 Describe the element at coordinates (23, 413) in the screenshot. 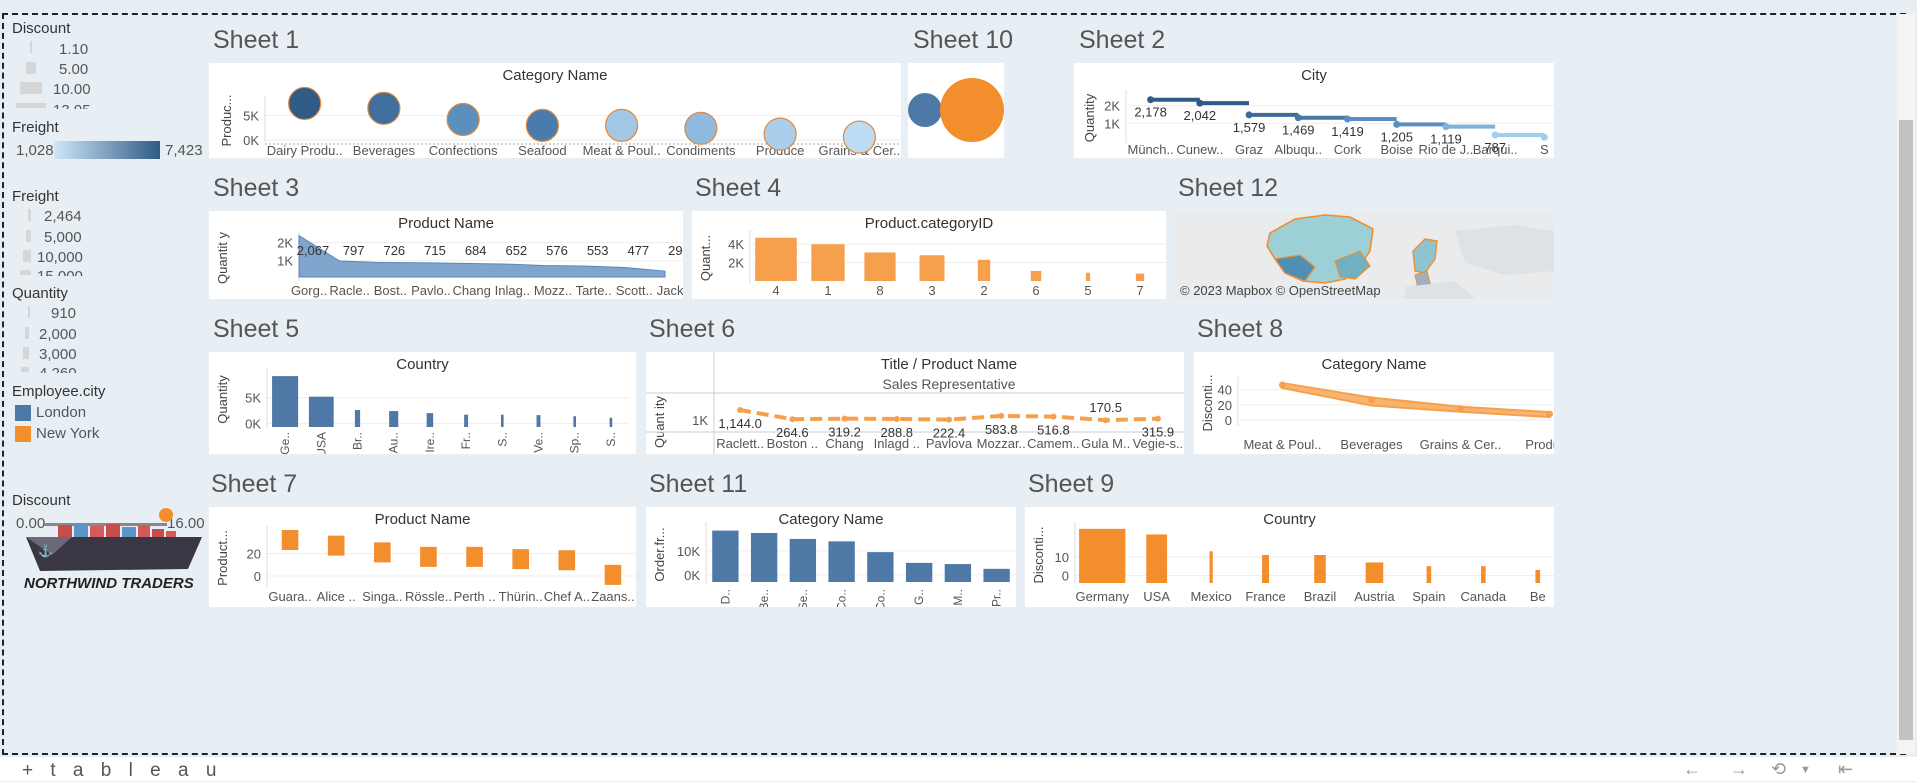

I see `legend-swatch-london` at that location.